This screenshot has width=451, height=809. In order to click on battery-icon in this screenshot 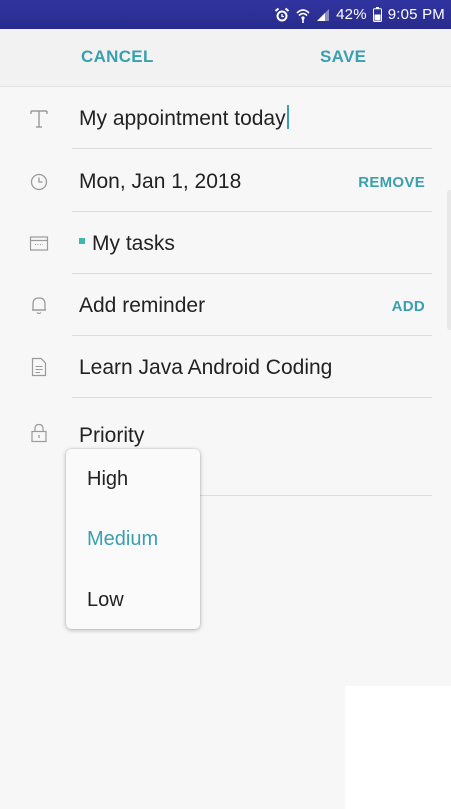, I will do `click(377, 14)`.